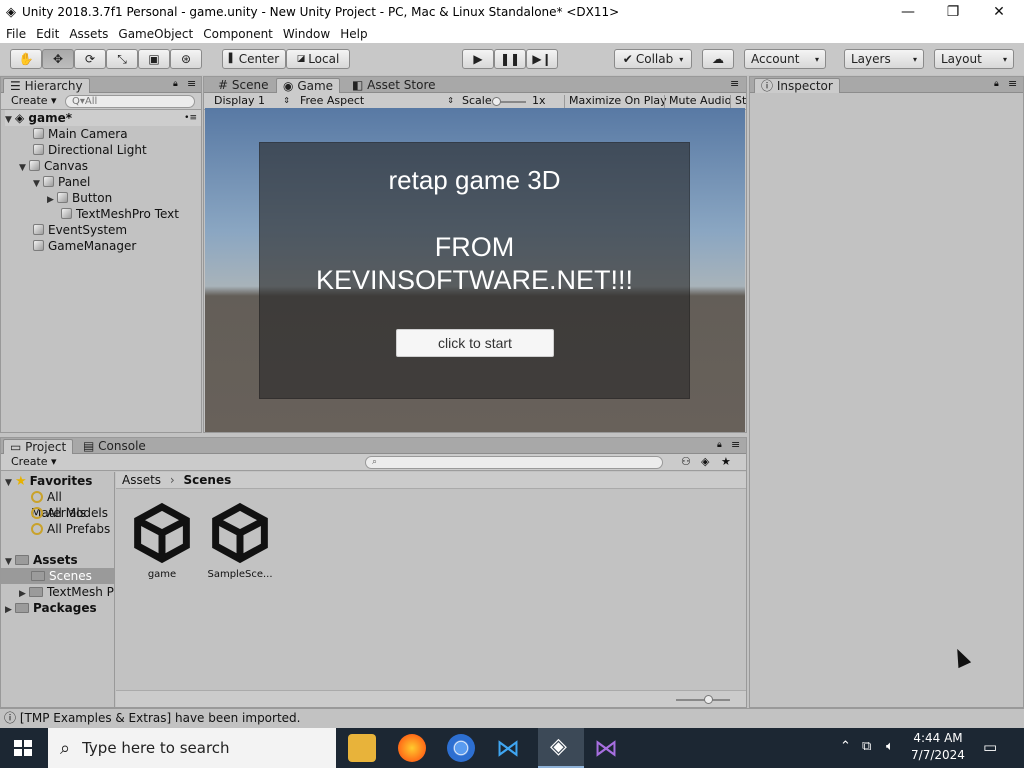 The height and width of the screenshot is (768, 1024). What do you see at coordinates (617, 101) in the screenshot?
I see `maximize-on-play-toggle: Maximize On Play` at bounding box center [617, 101].